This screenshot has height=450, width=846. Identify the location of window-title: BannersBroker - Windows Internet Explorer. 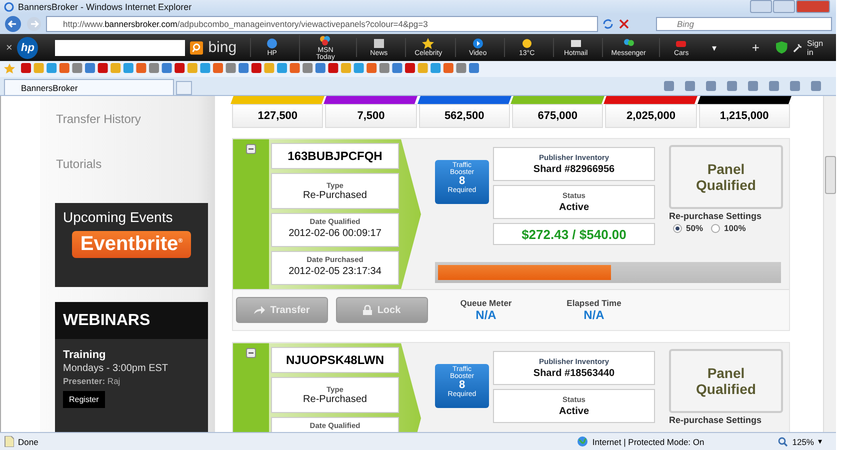
(105, 7).